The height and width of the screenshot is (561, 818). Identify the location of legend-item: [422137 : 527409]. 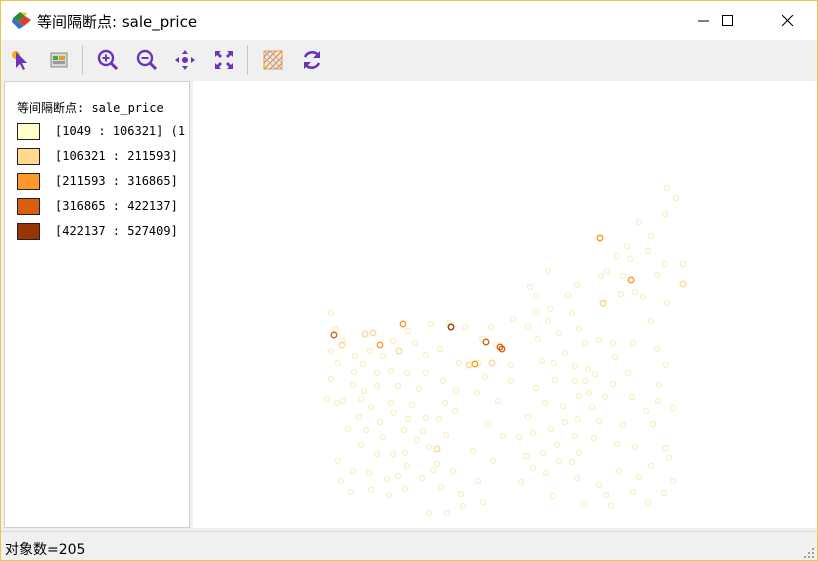
(103, 233).